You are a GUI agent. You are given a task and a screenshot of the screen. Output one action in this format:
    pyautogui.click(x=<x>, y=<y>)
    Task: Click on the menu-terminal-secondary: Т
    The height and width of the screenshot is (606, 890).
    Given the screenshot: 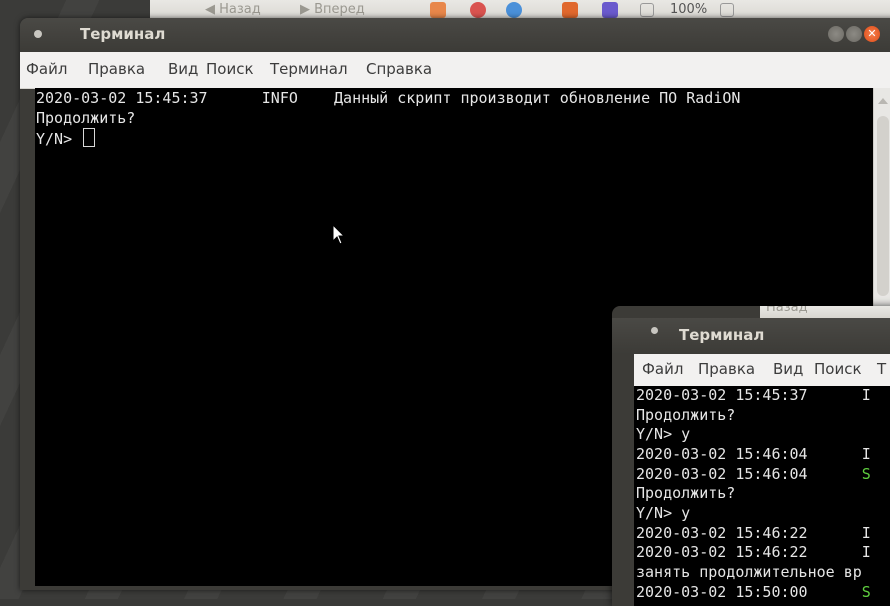 What is the action you would take?
    pyautogui.click(x=881, y=369)
    